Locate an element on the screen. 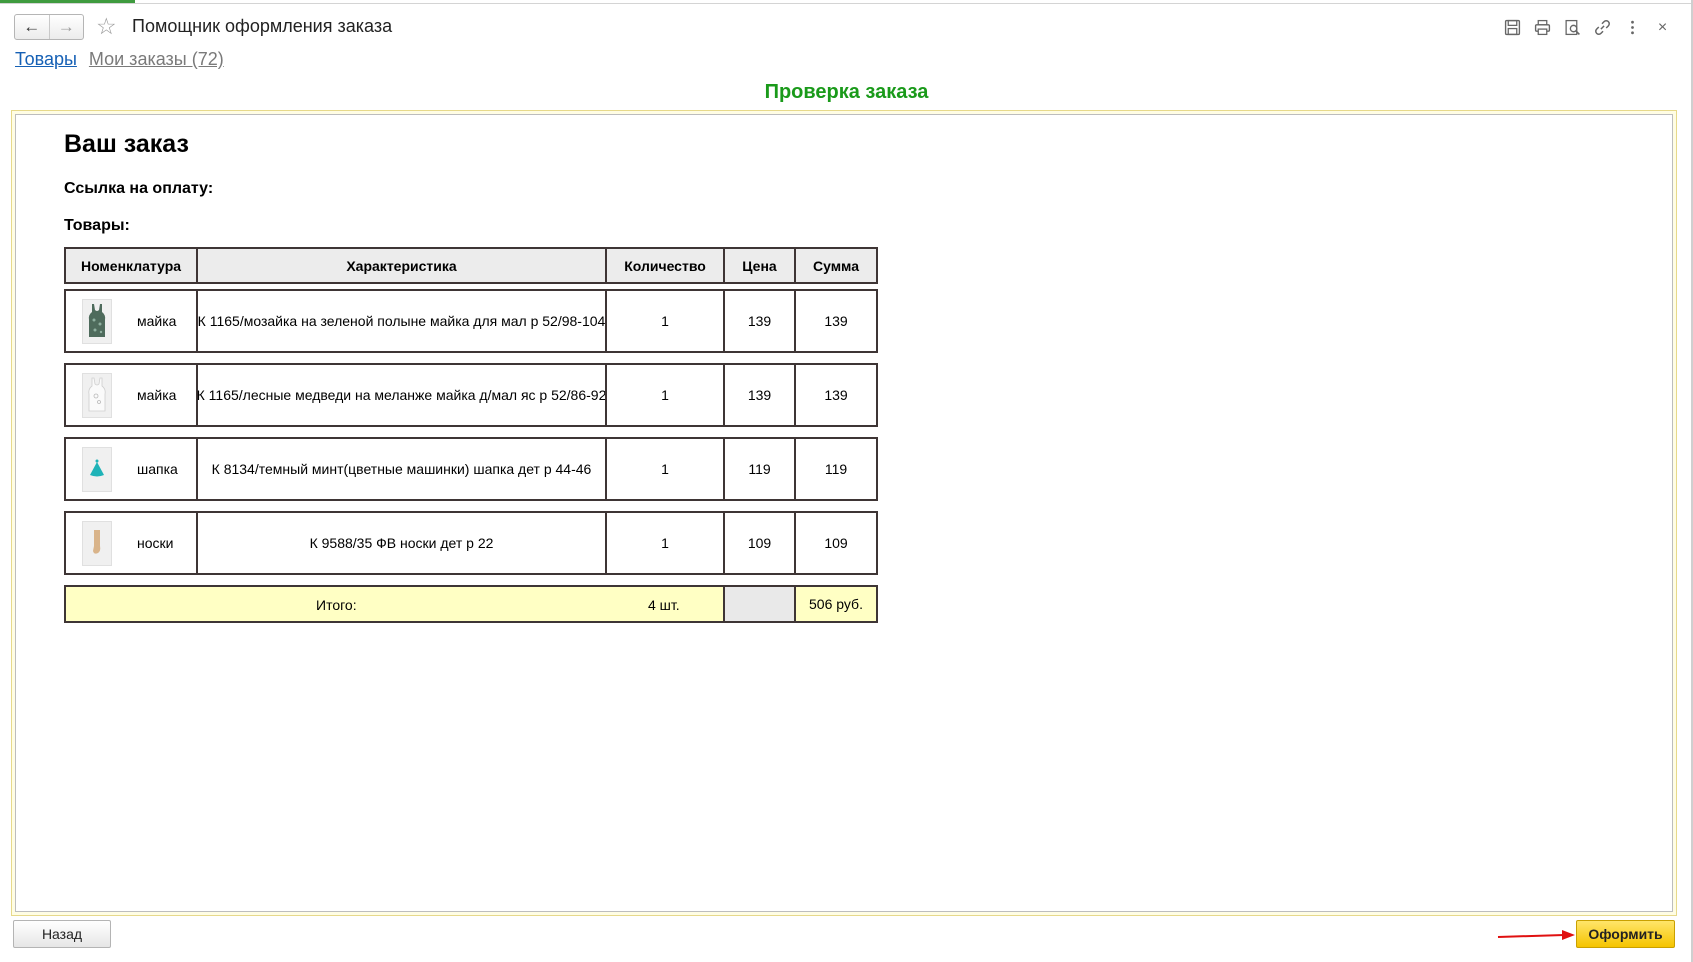  favorite-star-icon: ☆ is located at coordinates (106, 26).